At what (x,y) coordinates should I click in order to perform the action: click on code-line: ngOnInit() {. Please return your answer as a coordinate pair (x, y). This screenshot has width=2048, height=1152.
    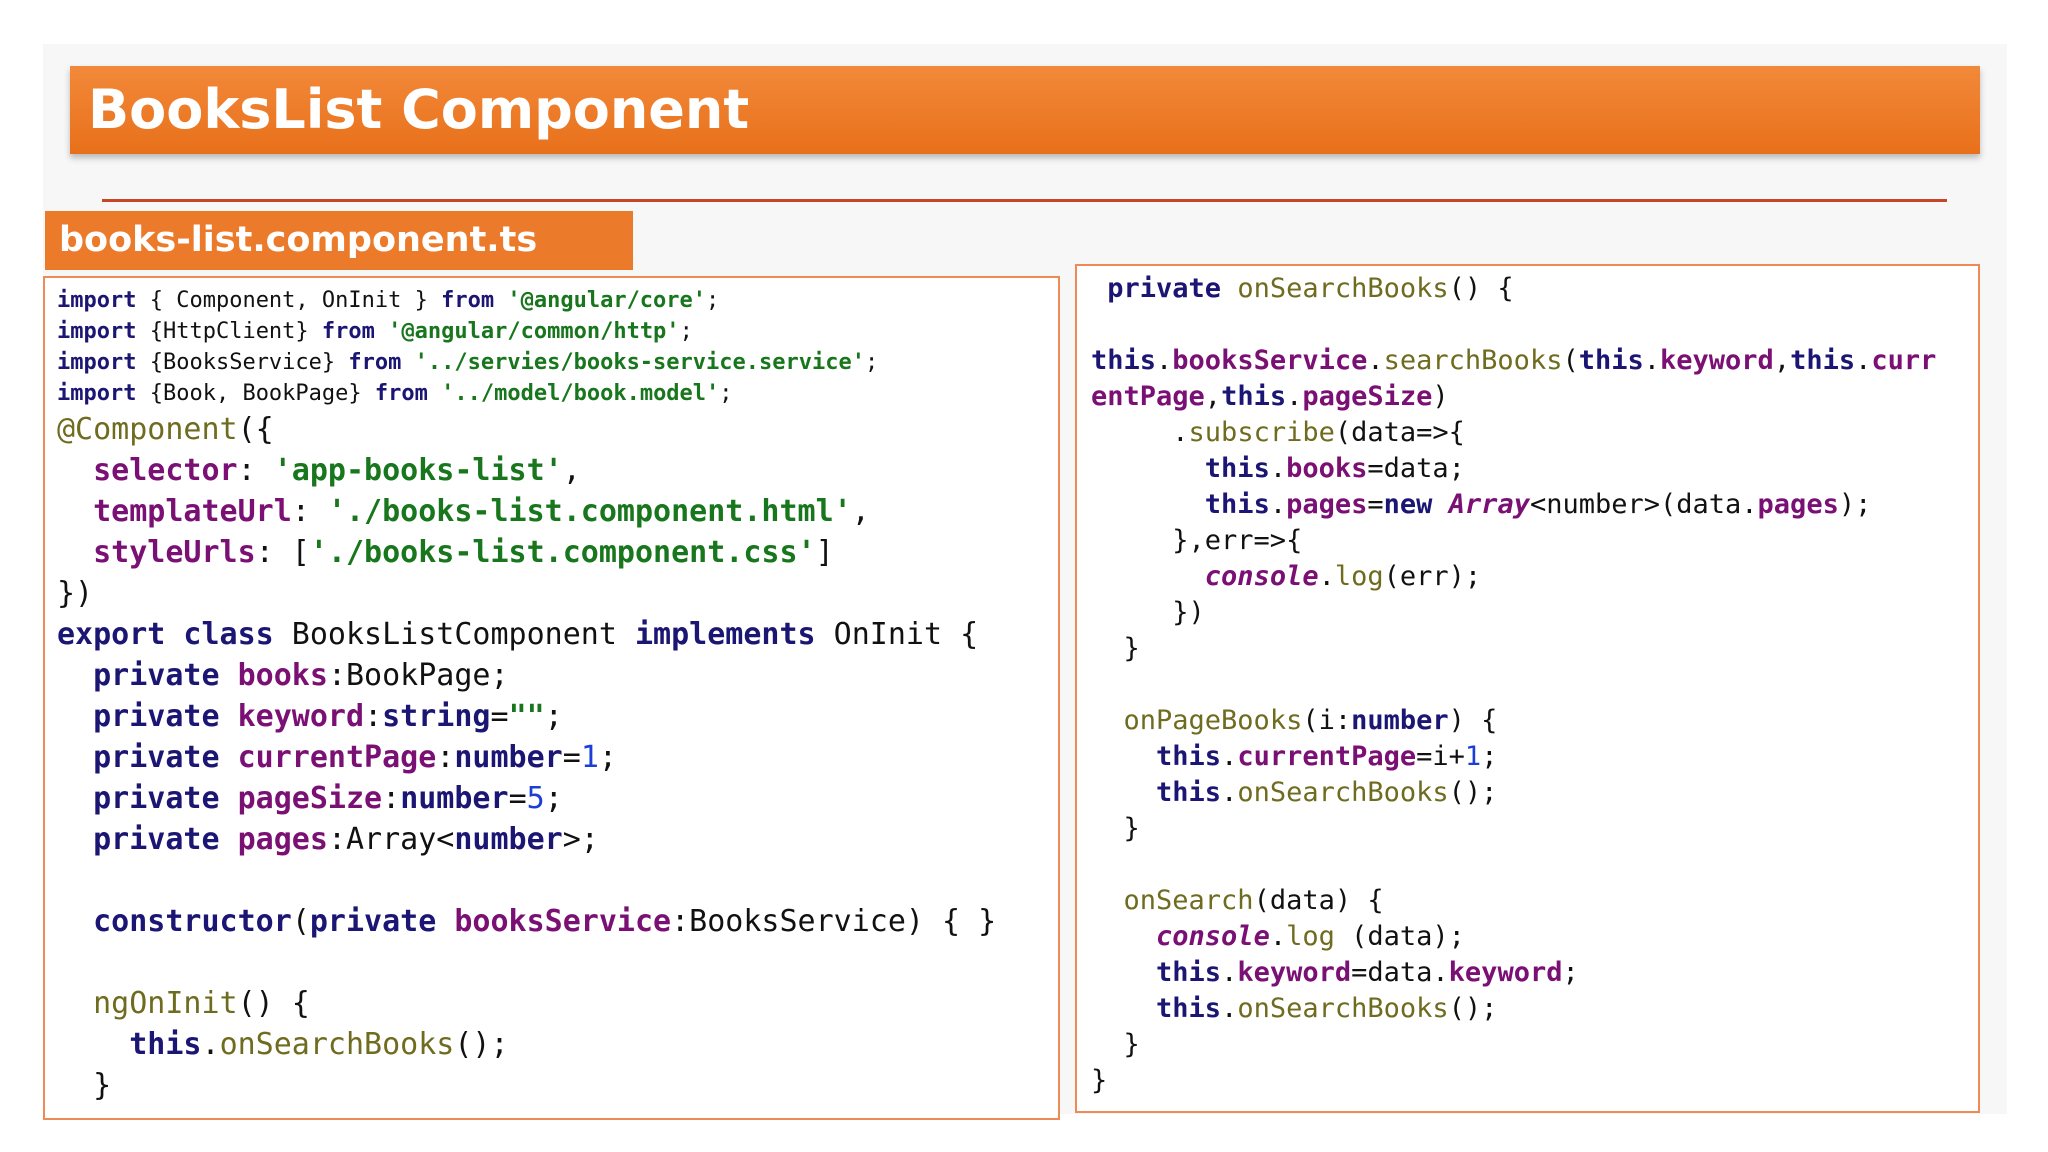
    Looking at the image, I should click on (183, 1003).